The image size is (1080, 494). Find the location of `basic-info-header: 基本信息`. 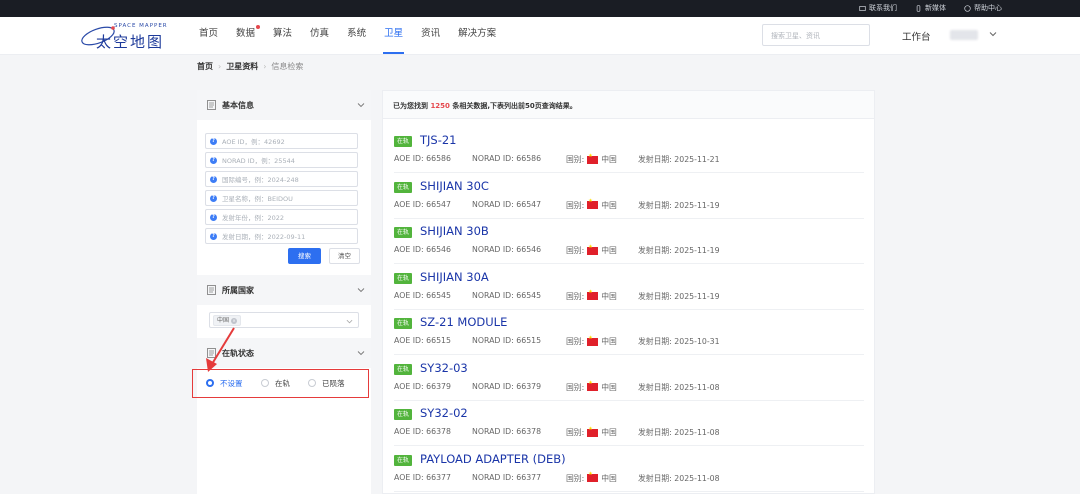

basic-info-header: 基本信息 is located at coordinates (284, 105).